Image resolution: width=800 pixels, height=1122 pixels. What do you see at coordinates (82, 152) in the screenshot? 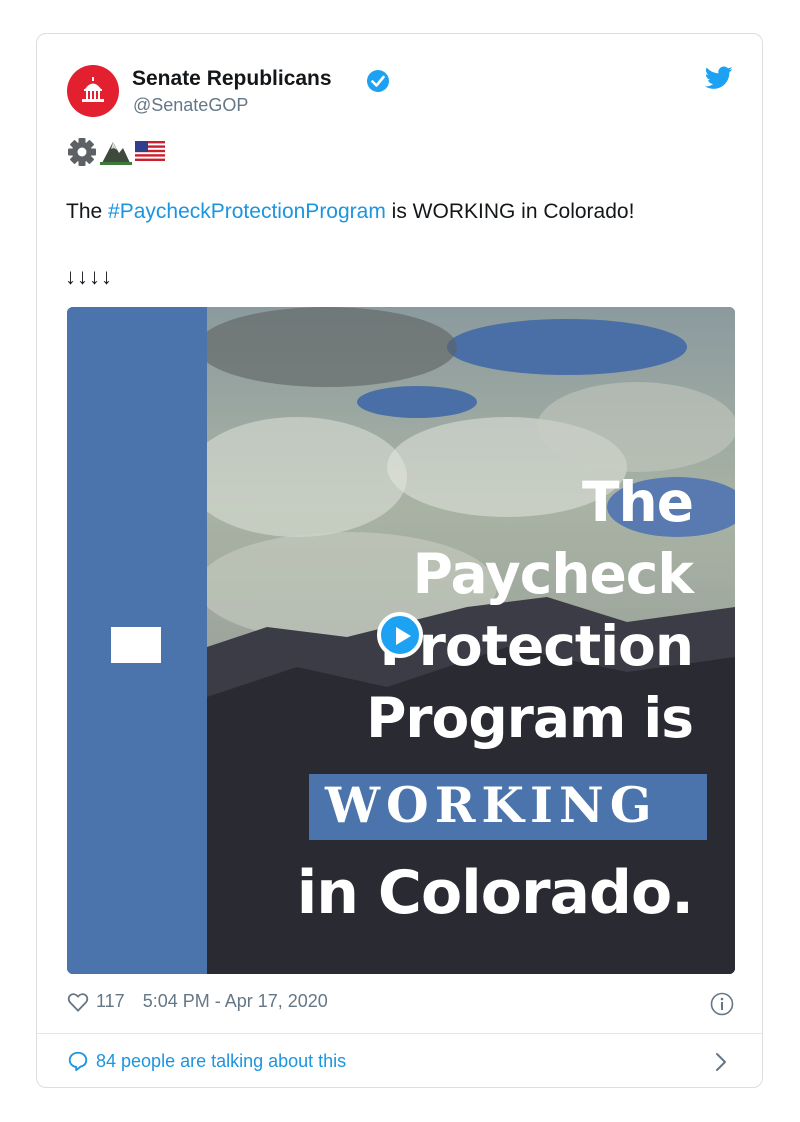
I see `gear-icon` at bounding box center [82, 152].